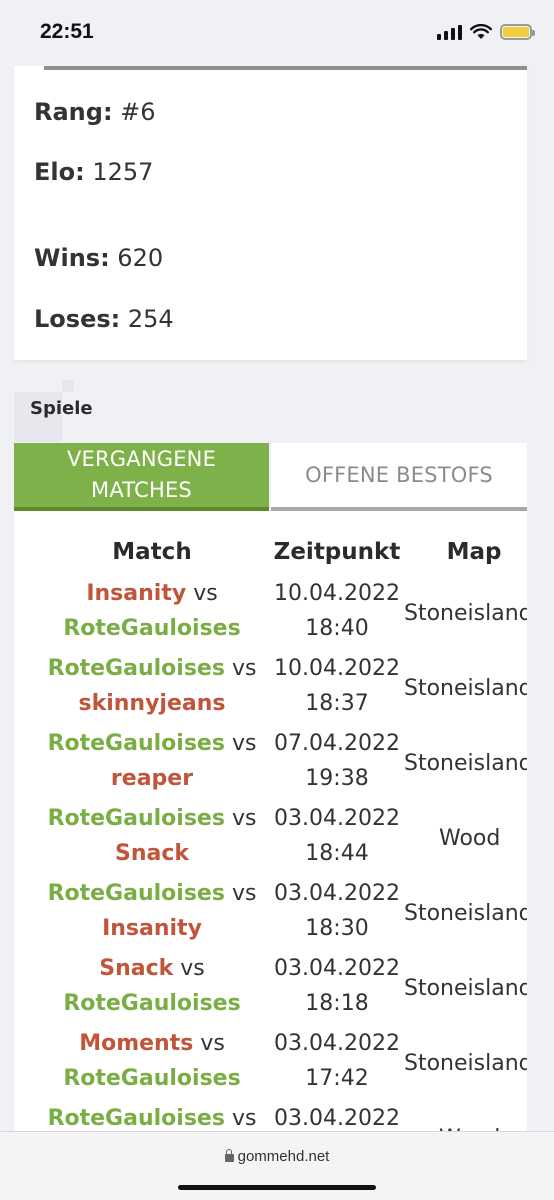 The height and width of the screenshot is (1200, 554). What do you see at coordinates (337, 743) in the screenshot?
I see `match-date: 07.04.2022` at bounding box center [337, 743].